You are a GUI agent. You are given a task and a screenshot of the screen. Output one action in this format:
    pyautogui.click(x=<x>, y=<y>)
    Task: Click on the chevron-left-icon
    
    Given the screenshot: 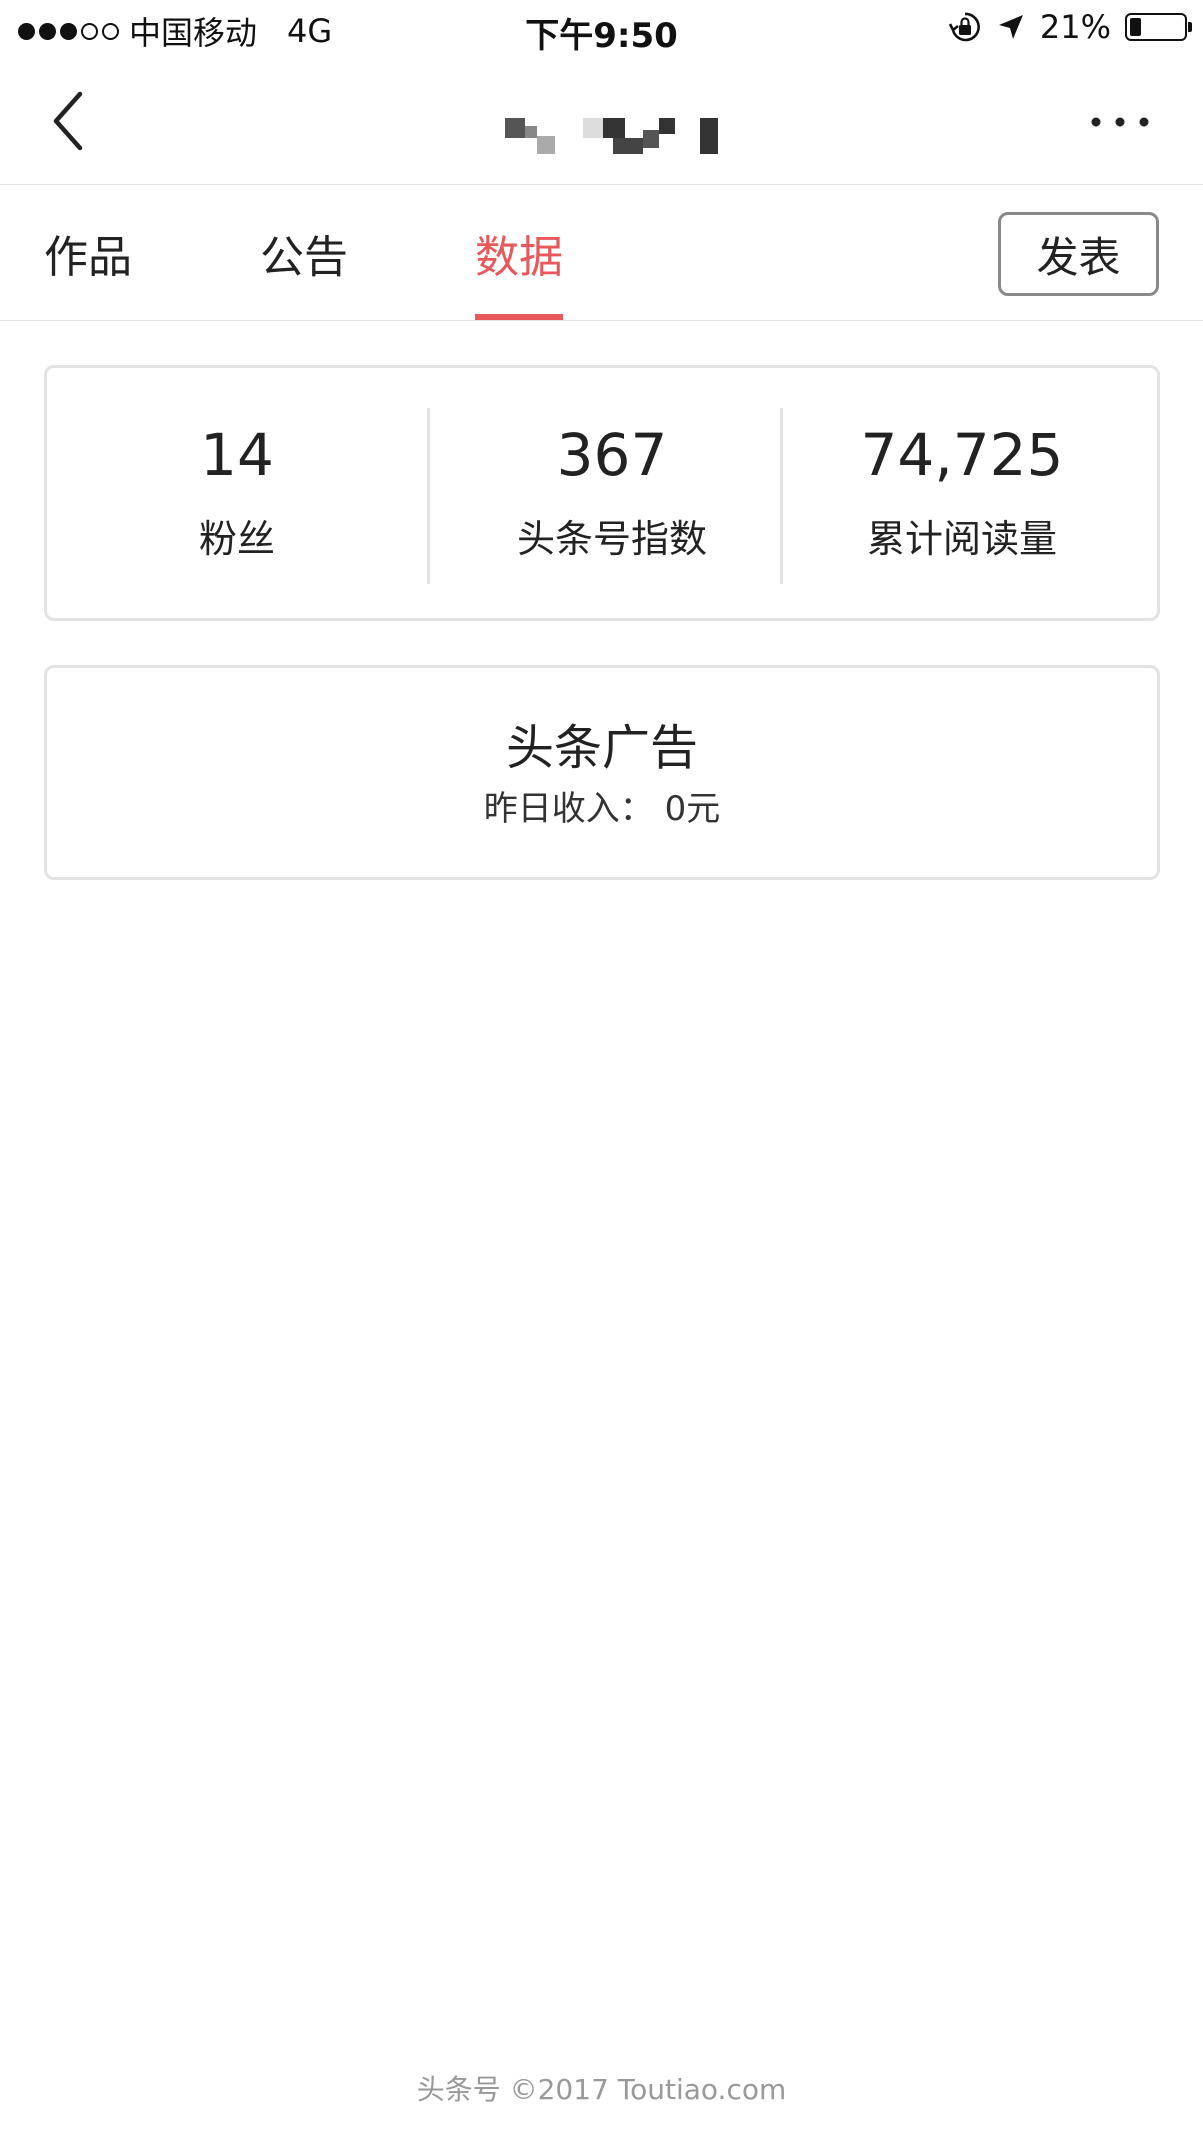 What is the action you would take?
    pyautogui.click(x=68, y=121)
    